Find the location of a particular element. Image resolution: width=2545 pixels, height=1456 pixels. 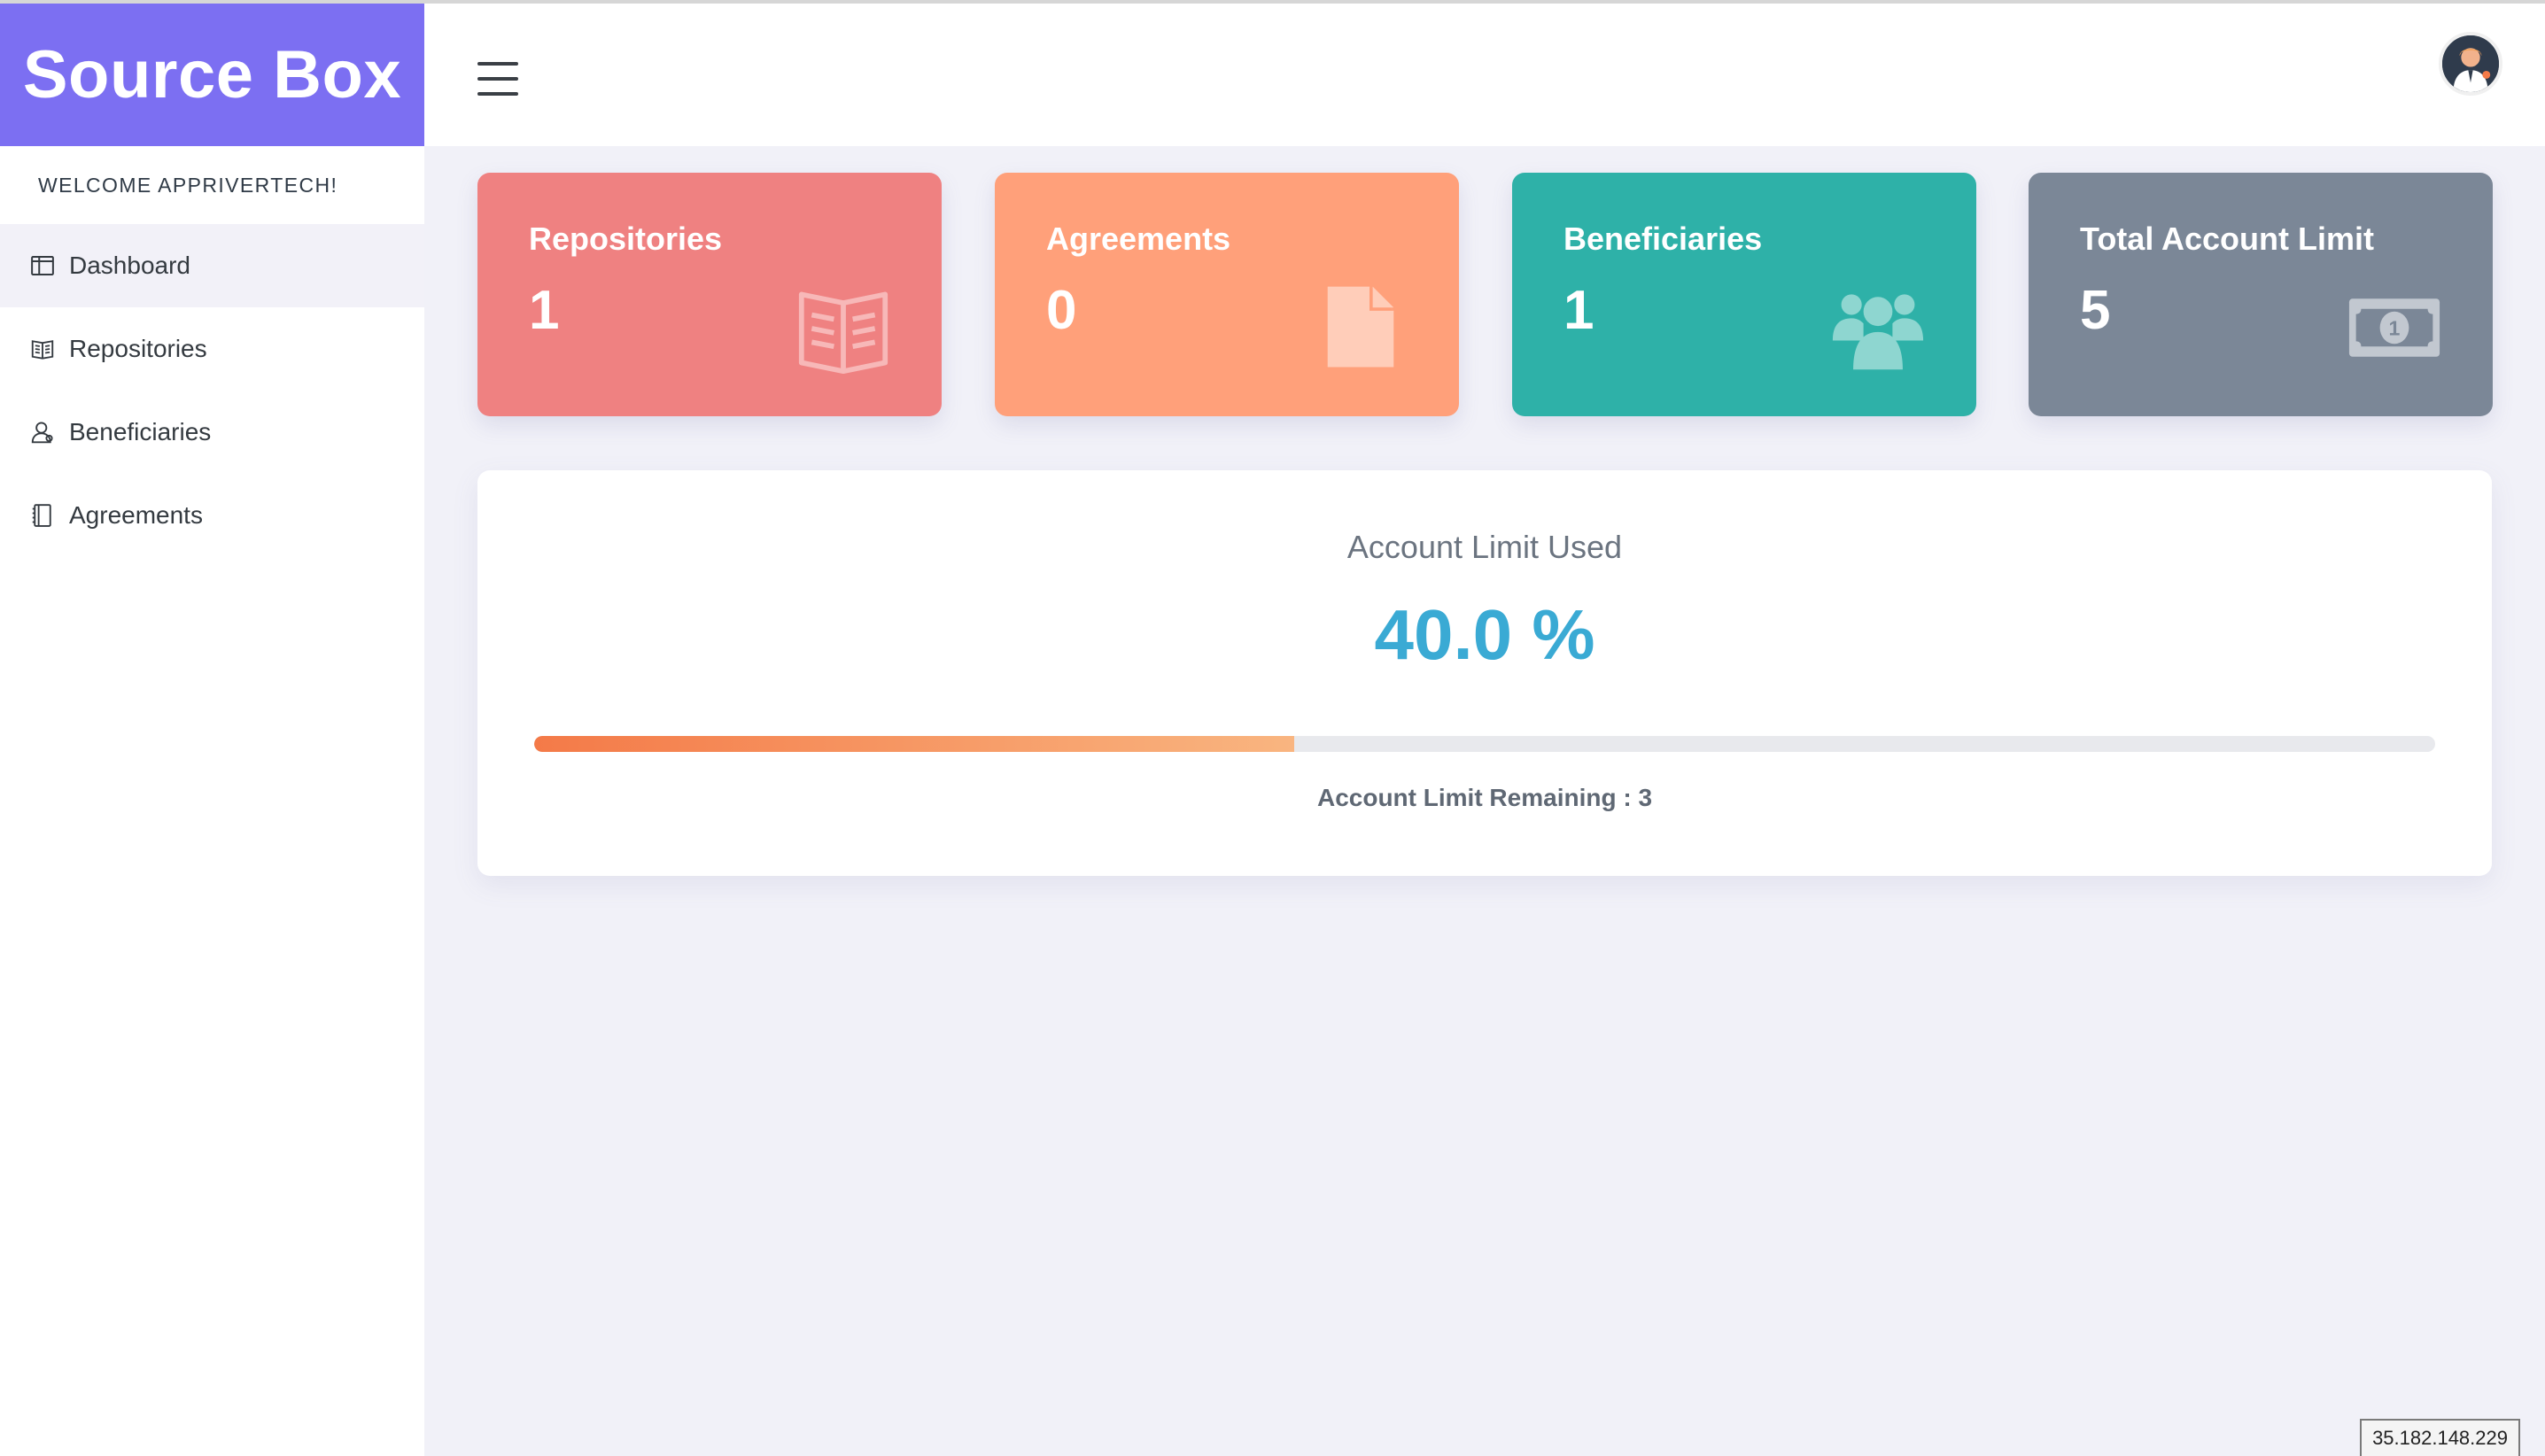

card-title: Beneficiaries is located at coordinates (1663, 239).